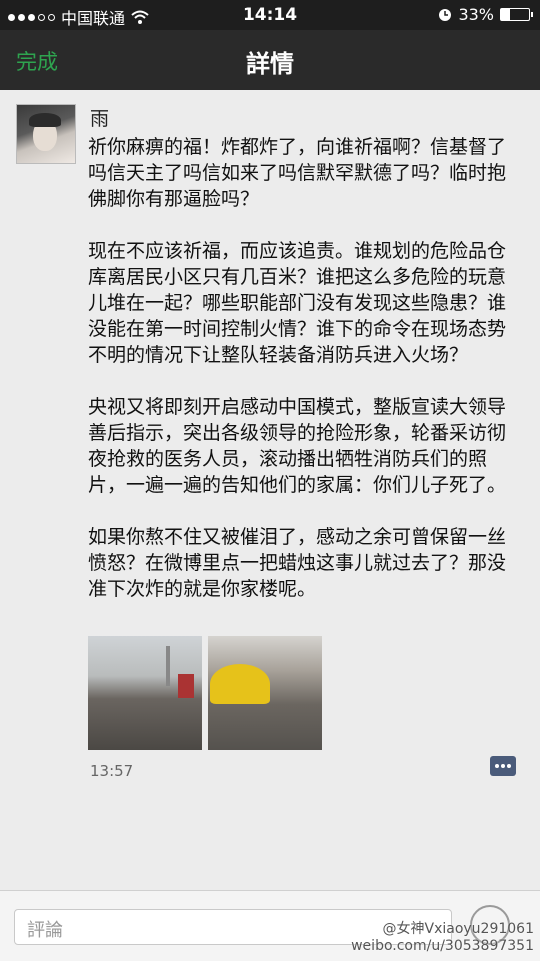 The height and width of the screenshot is (961, 540). Describe the element at coordinates (445, 14) in the screenshot. I see `alarm-icon` at that location.